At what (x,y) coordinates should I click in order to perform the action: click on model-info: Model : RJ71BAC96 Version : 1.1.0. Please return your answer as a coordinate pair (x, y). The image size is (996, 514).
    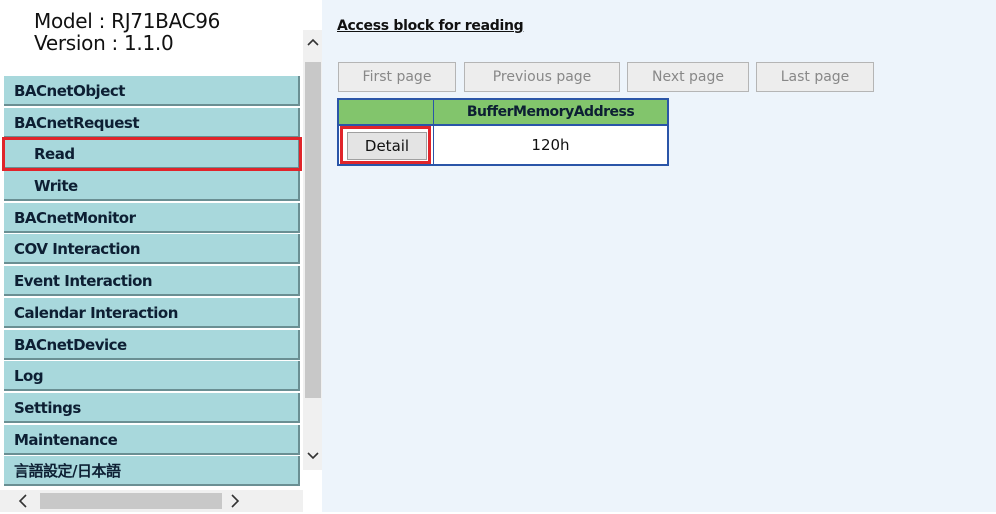
    Looking at the image, I should click on (127, 32).